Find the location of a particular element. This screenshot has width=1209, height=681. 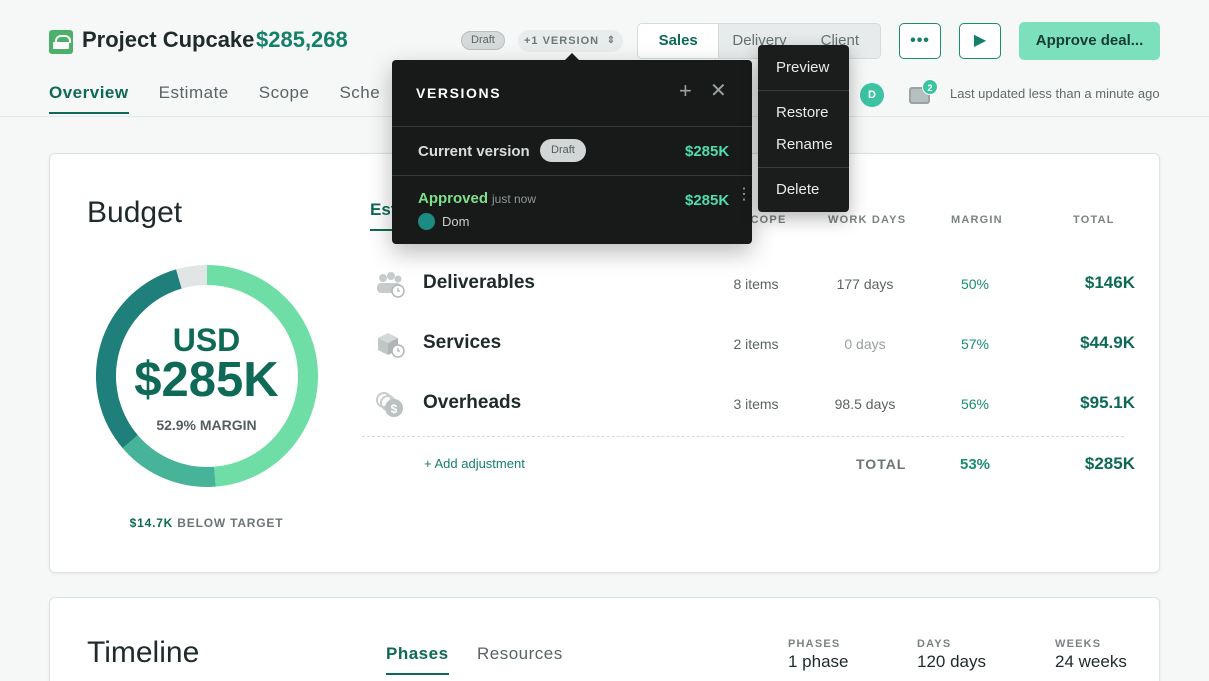

inbox-count-badge: 2 is located at coordinates (930, 87).